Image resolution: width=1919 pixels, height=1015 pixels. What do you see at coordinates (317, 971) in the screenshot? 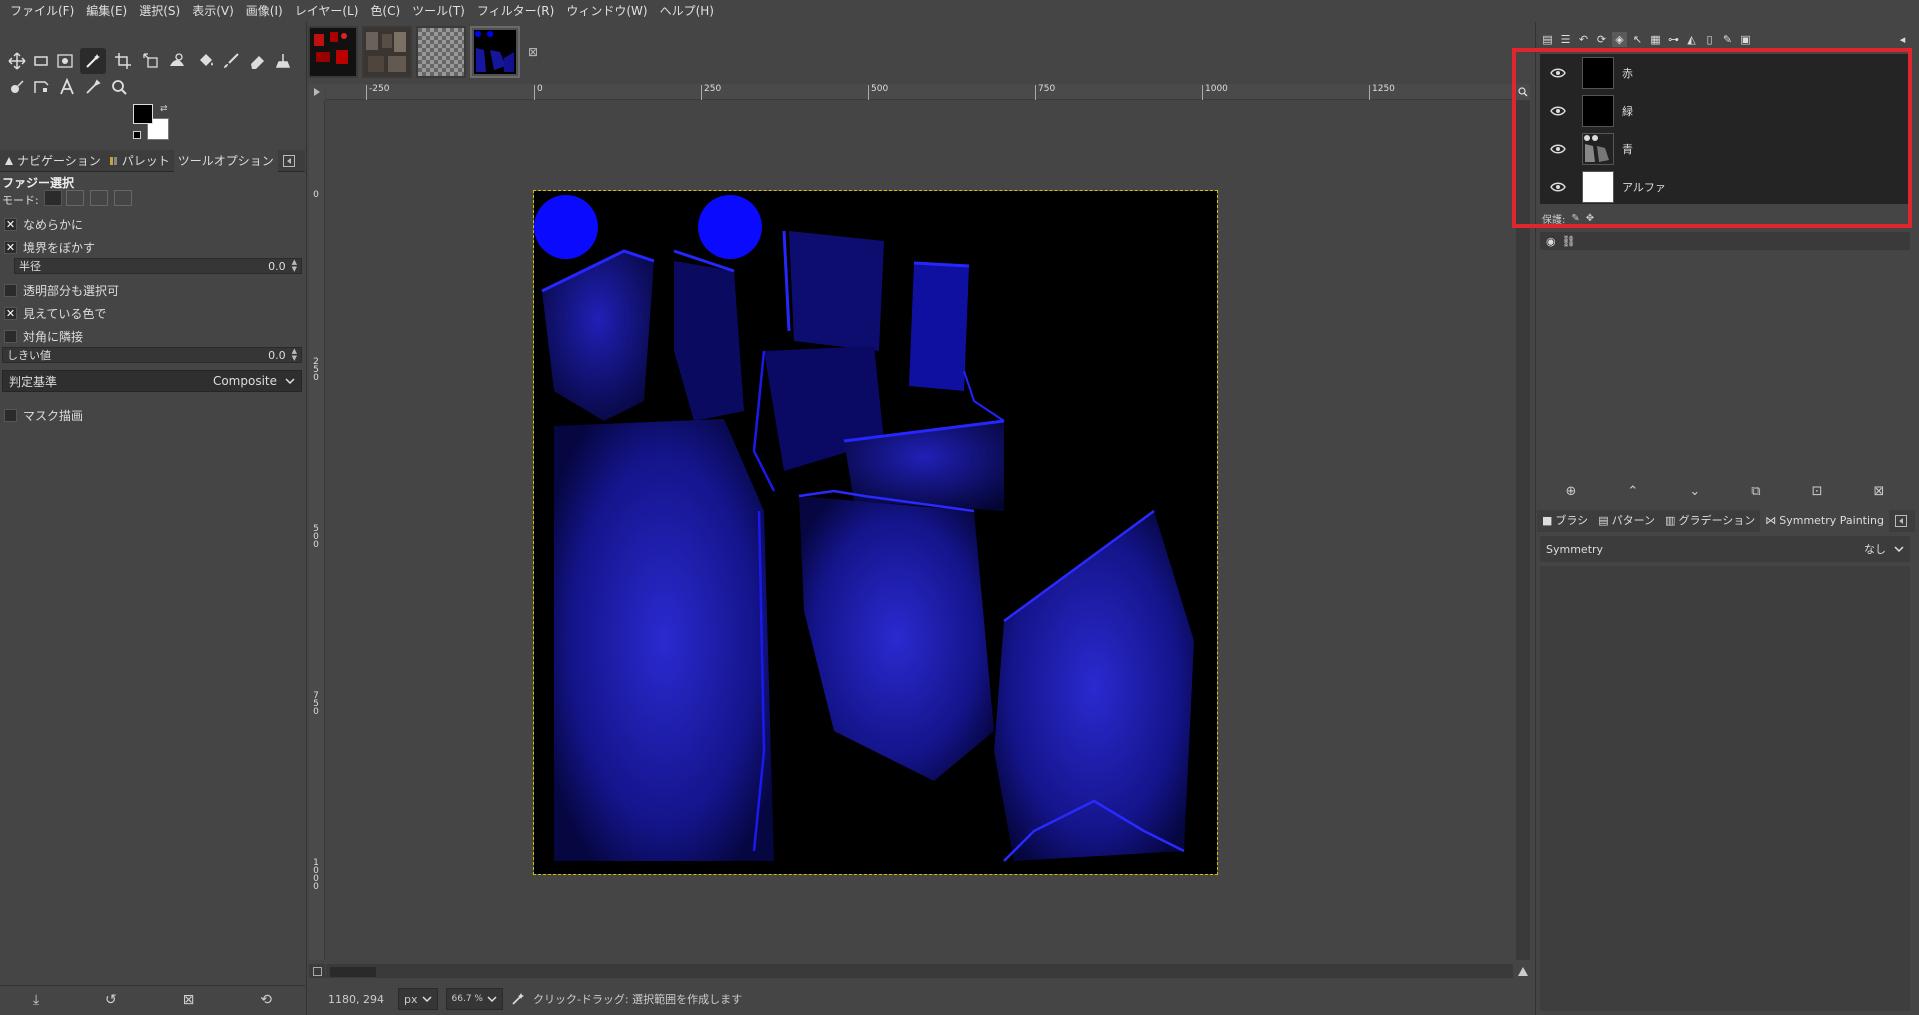
I see `quick-mask-icon` at bounding box center [317, 971].